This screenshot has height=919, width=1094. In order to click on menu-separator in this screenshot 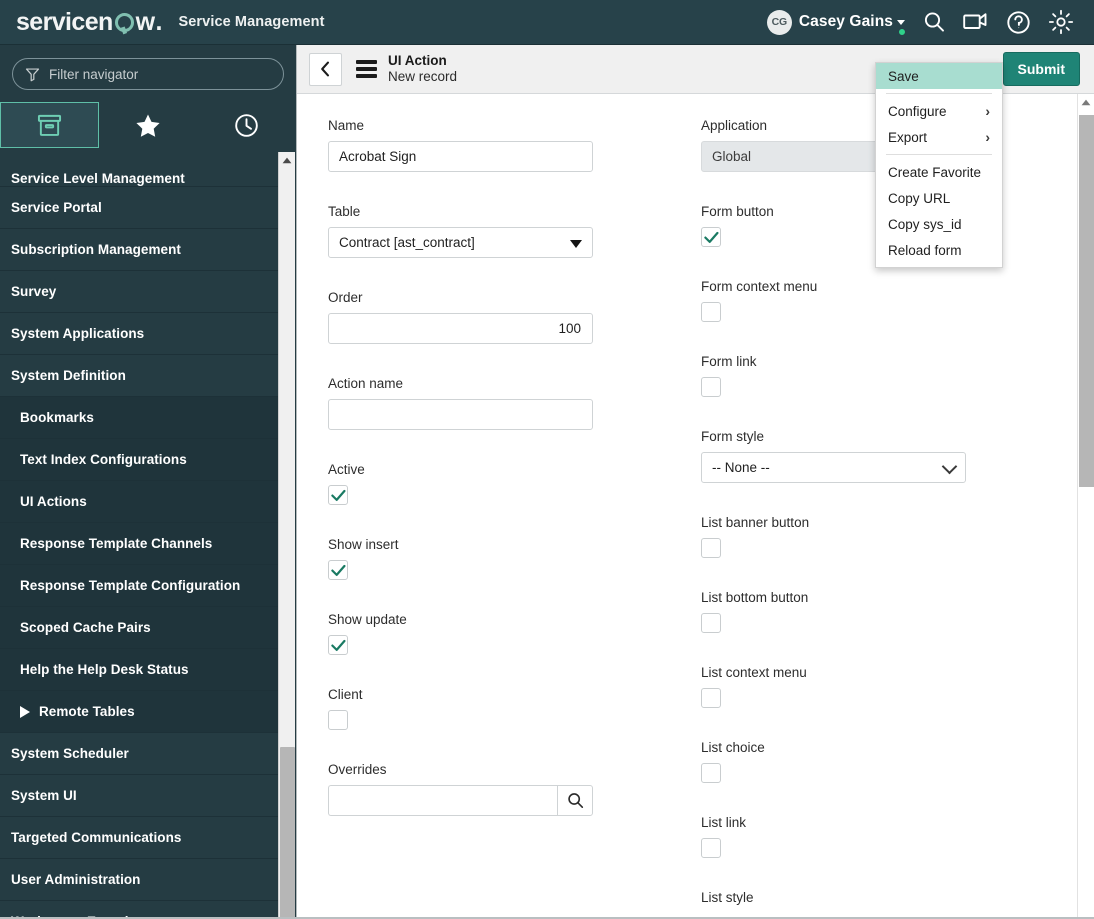, I will do `click(939, 154)`.